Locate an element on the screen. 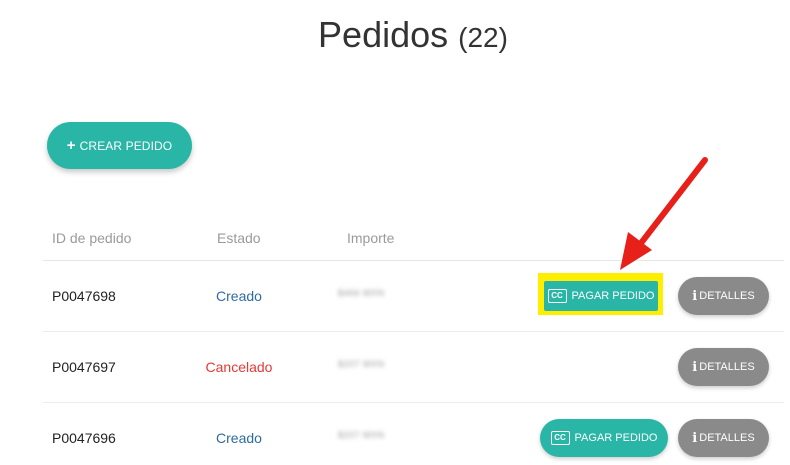  order-amount: $466 MXN is located at coordinates (361, 293).